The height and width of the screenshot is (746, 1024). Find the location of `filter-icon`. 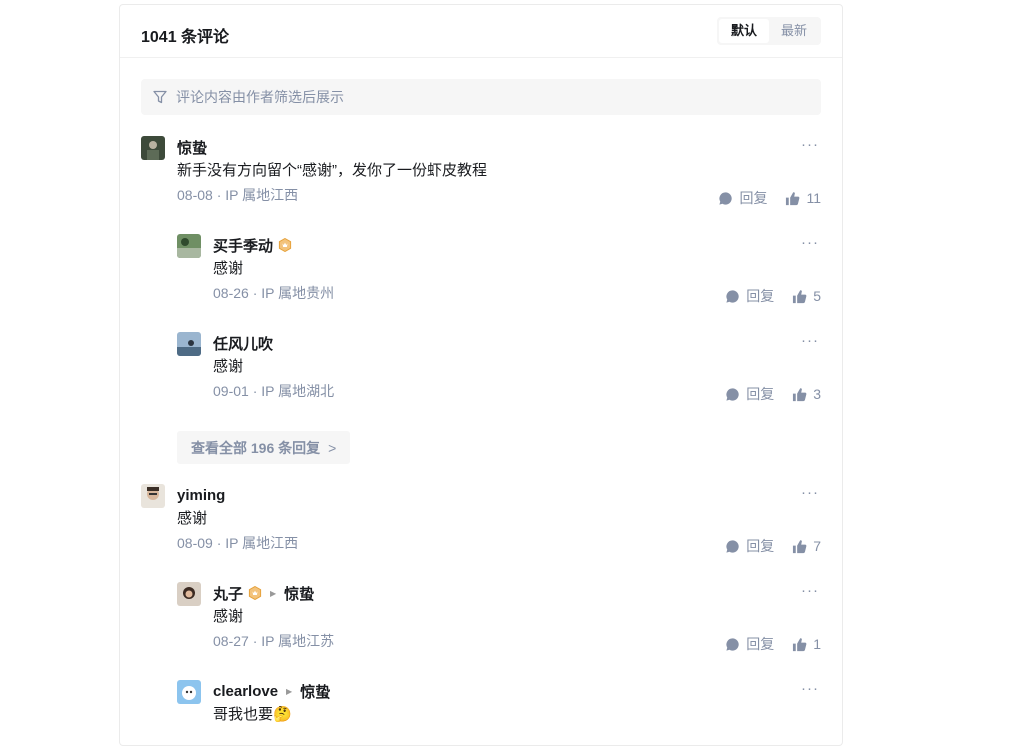

filter-icon is located at coordinates (160, 97).